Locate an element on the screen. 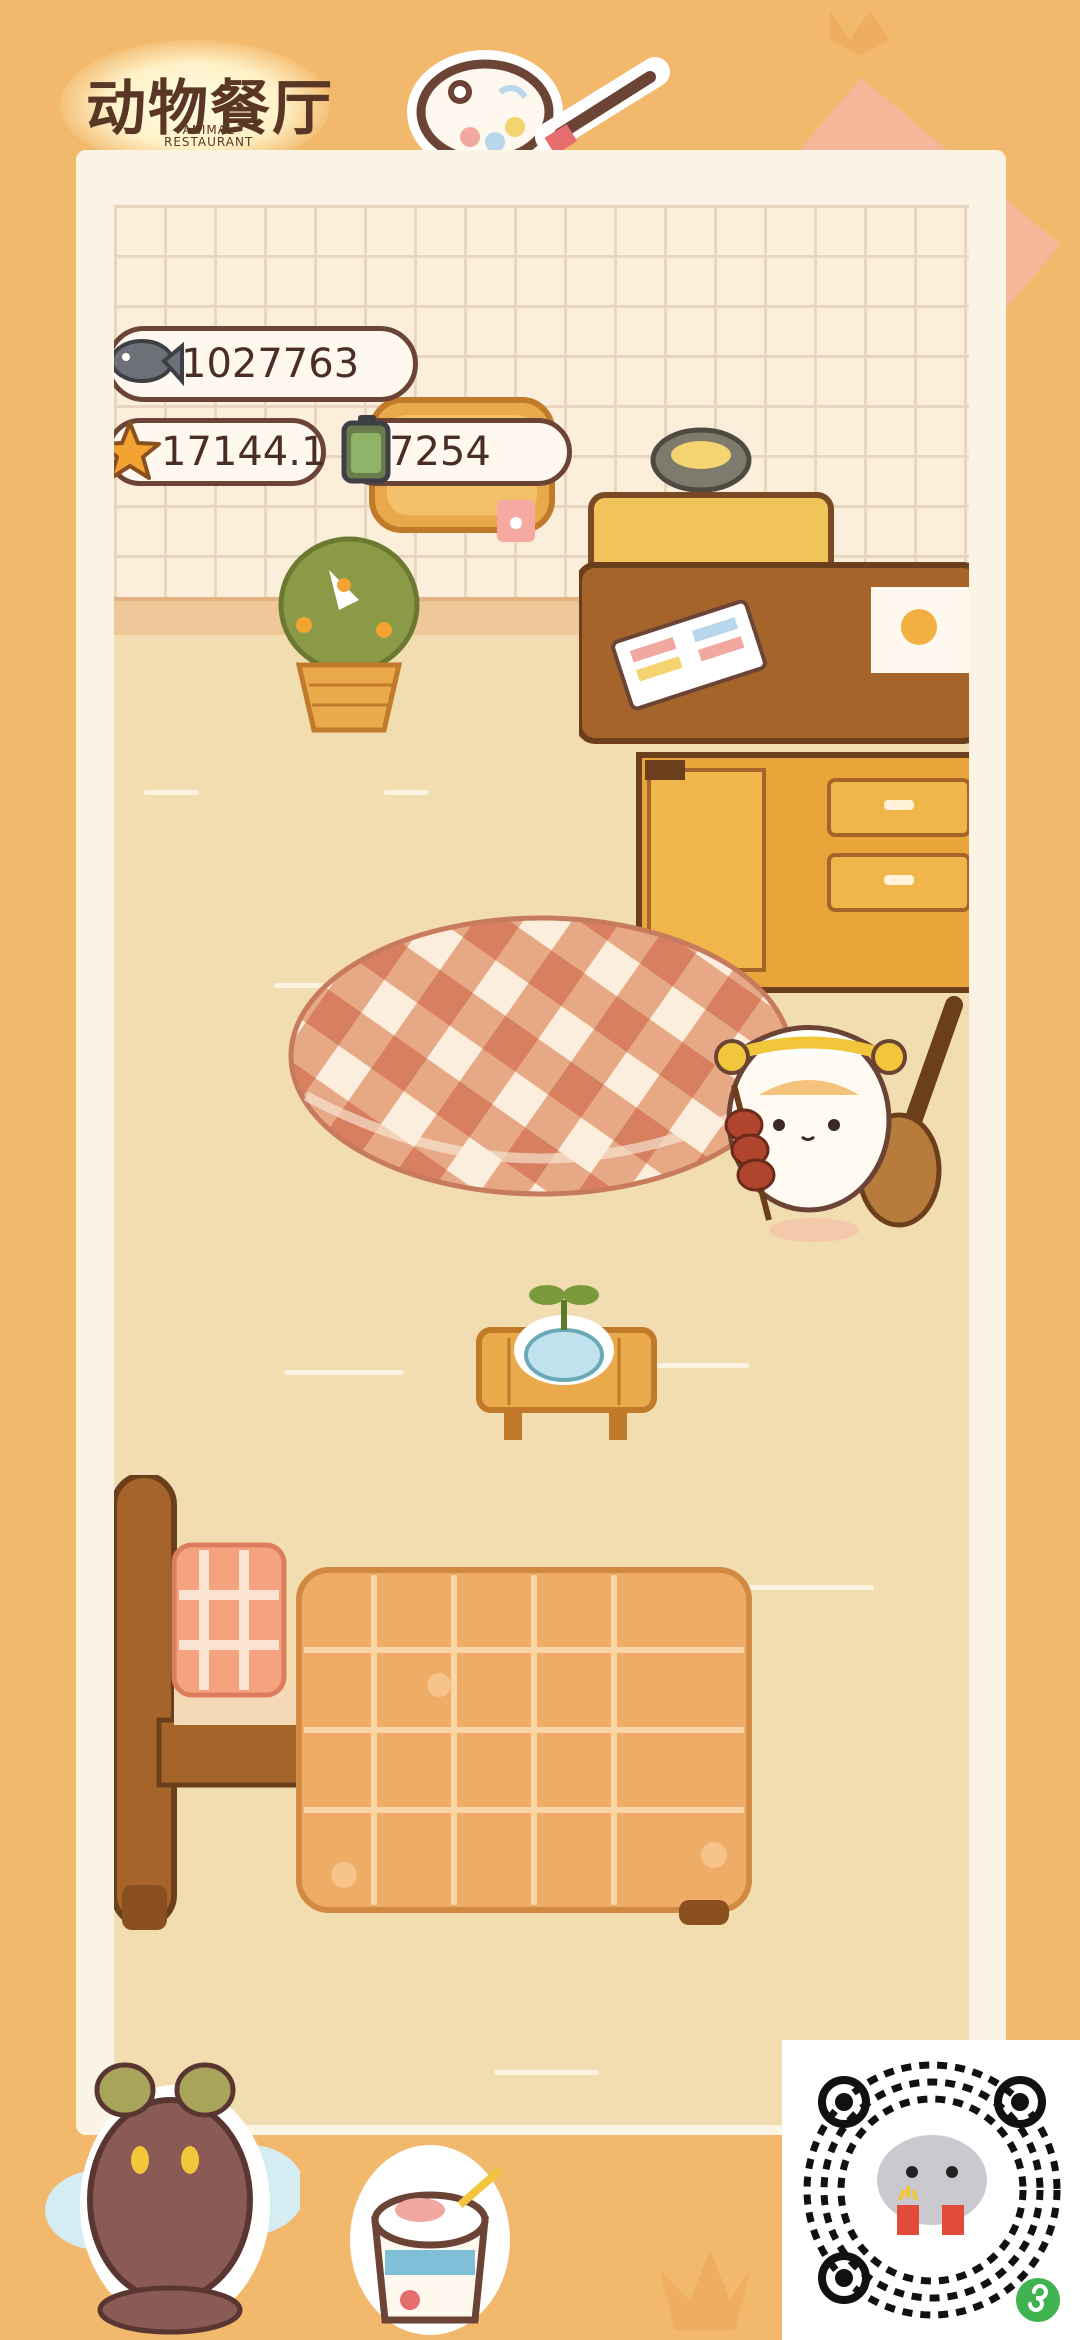 This screenshot has height=2340, width=1080. cake-sticker-icon is located at coordinates (430, 2240).